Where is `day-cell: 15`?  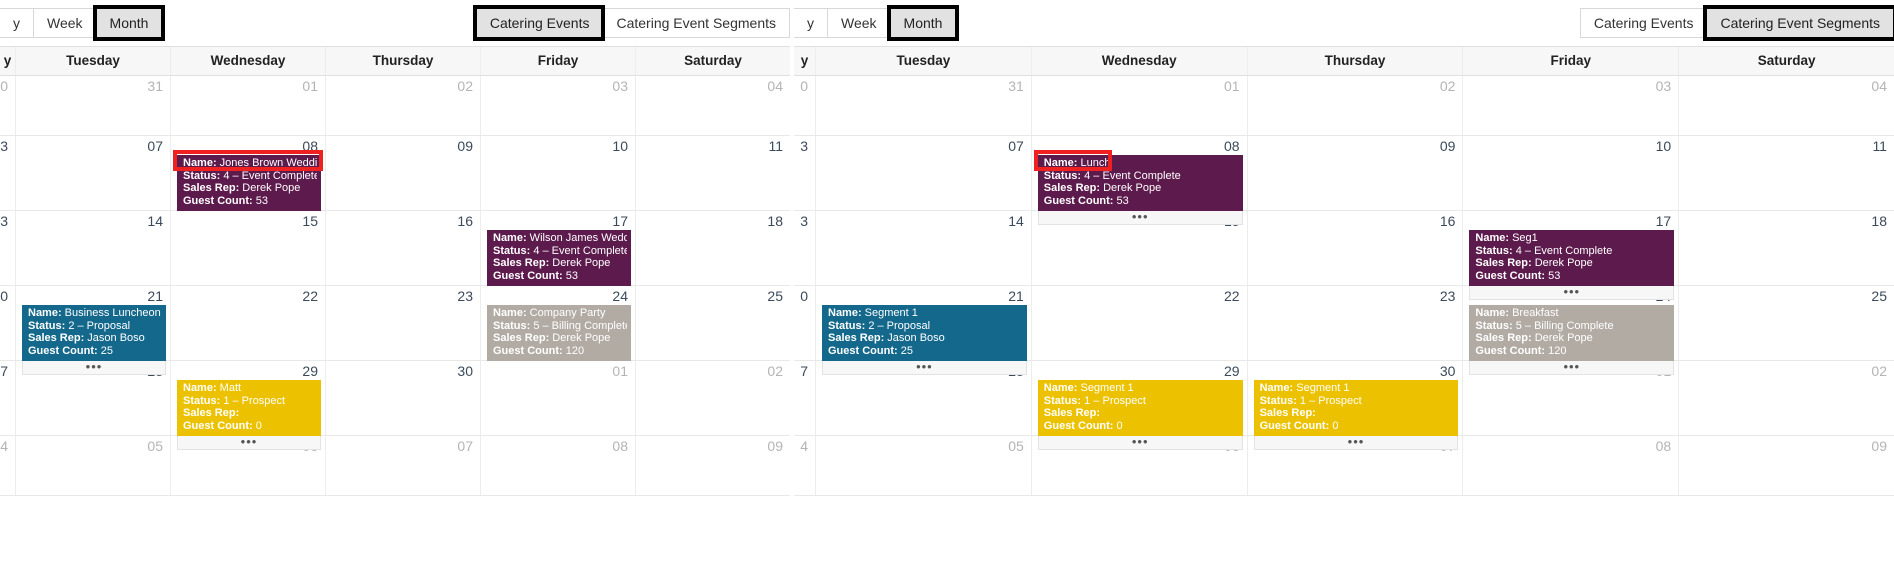 day-cell: 15 is located at coordinates (248, 248).